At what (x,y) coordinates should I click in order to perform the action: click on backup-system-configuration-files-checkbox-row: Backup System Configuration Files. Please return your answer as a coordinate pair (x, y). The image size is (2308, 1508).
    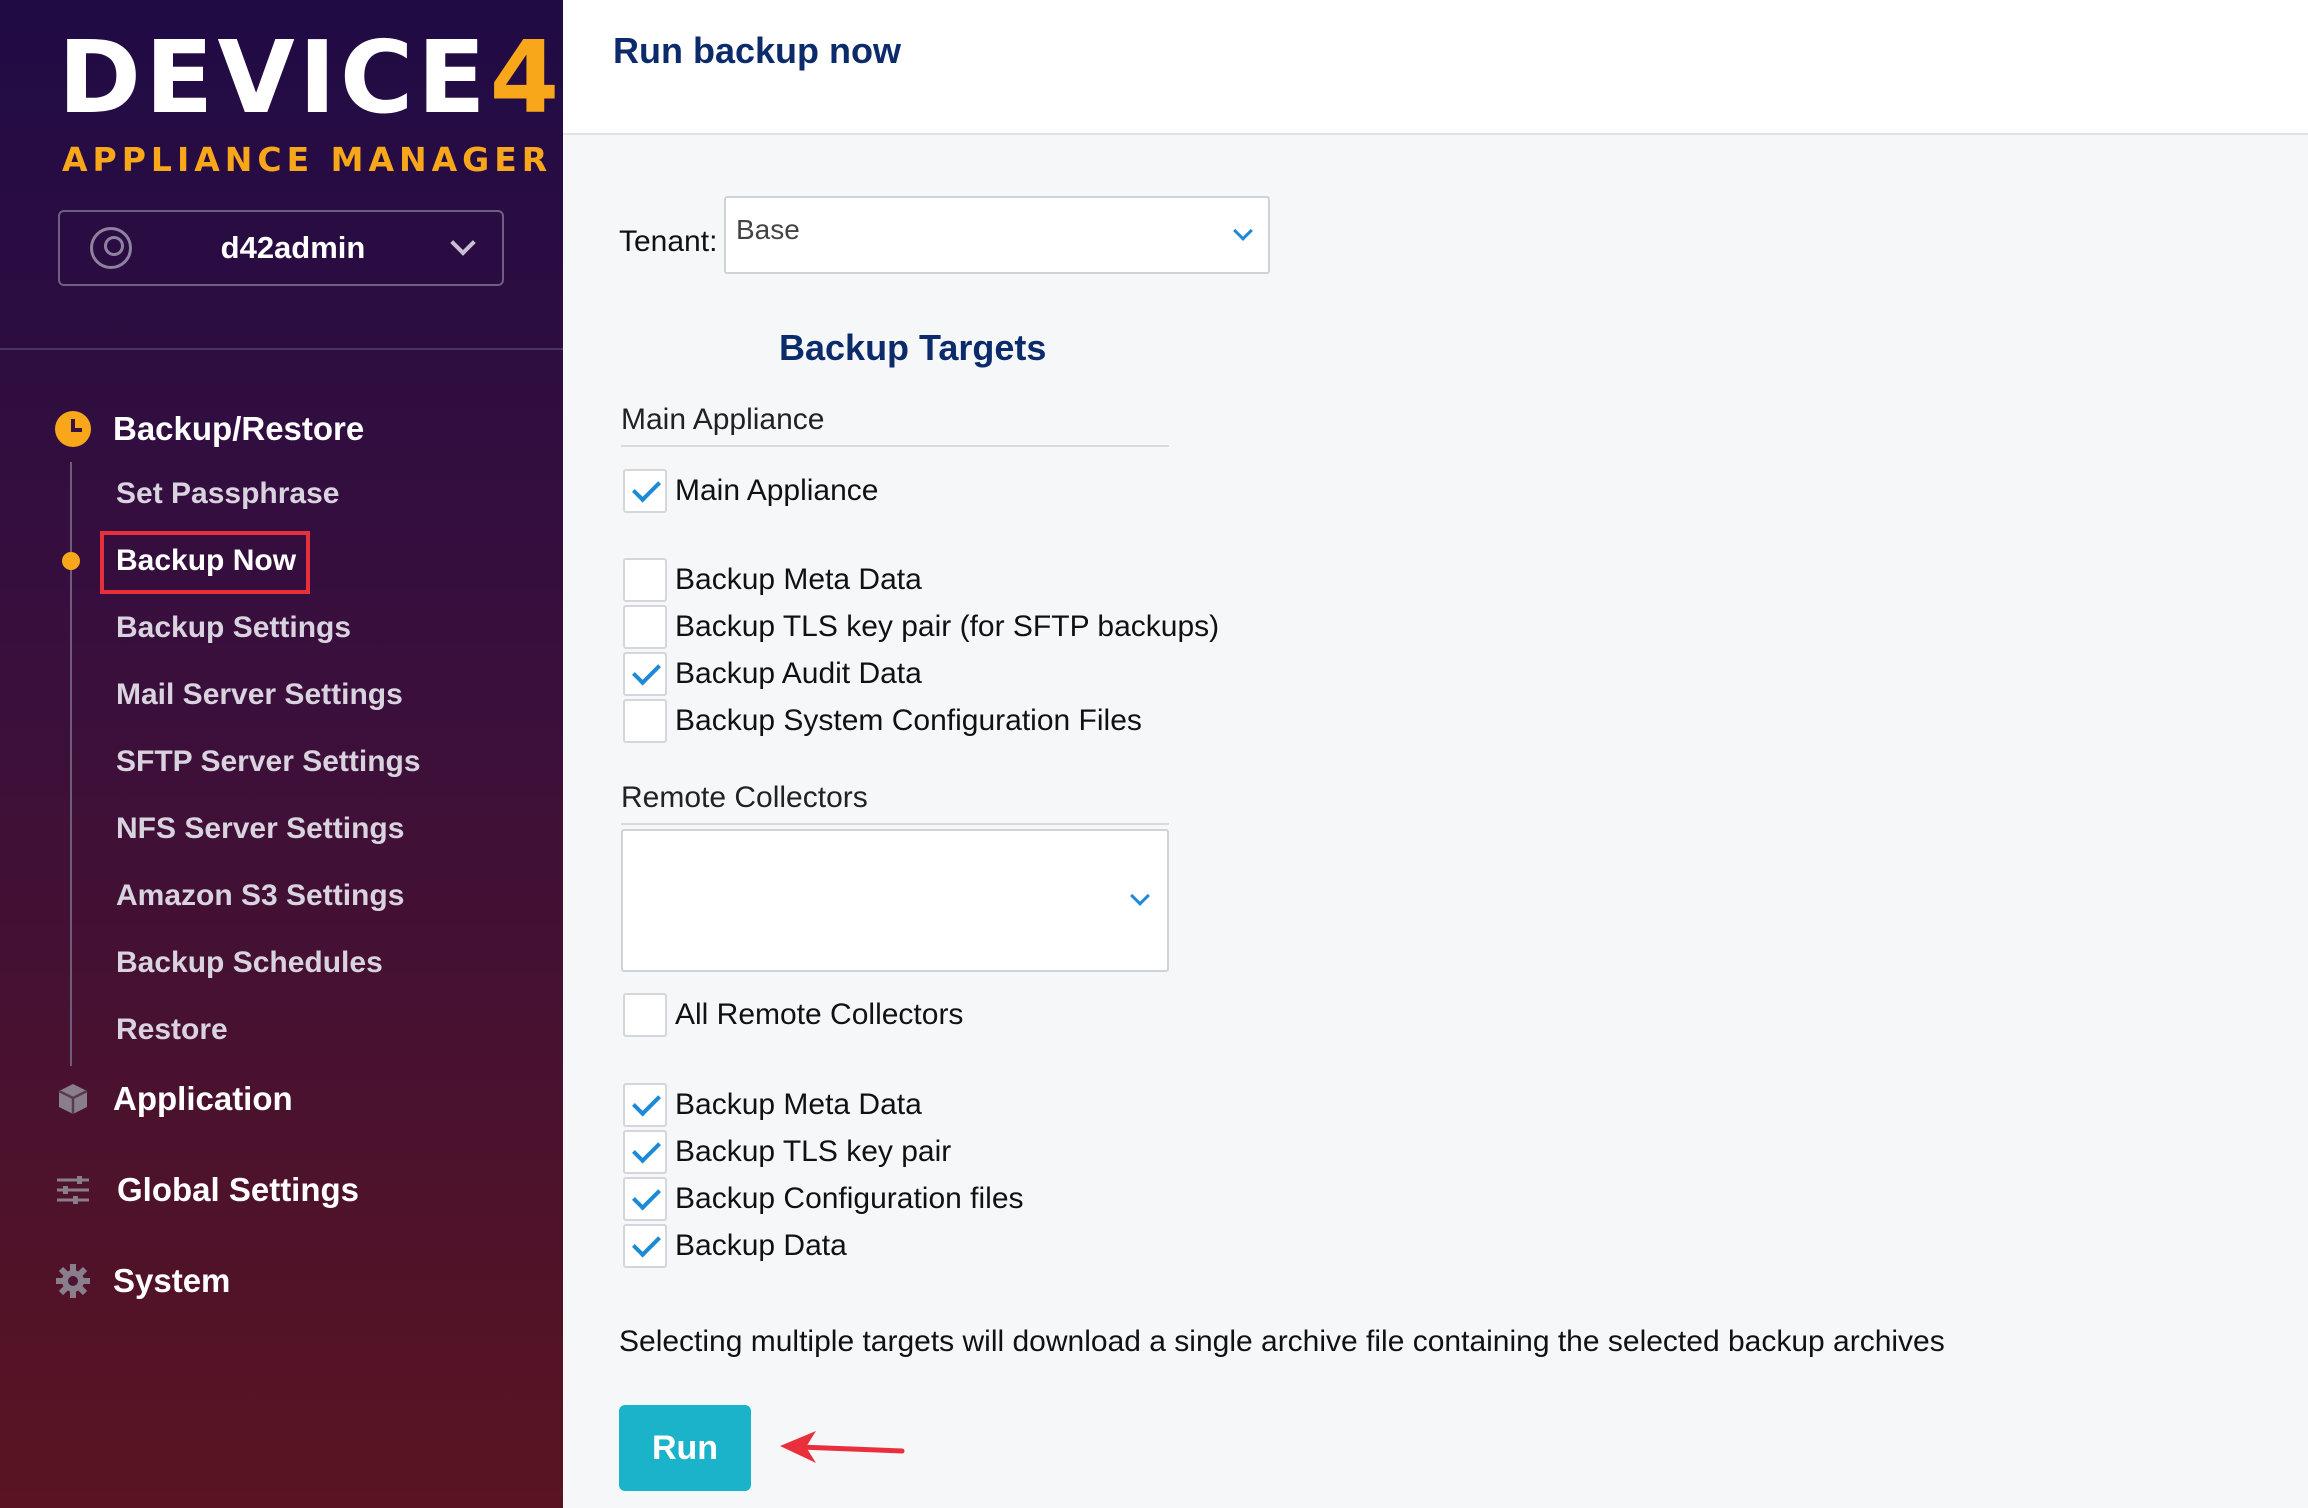
    Looking at the image, I should click on (882, 721).